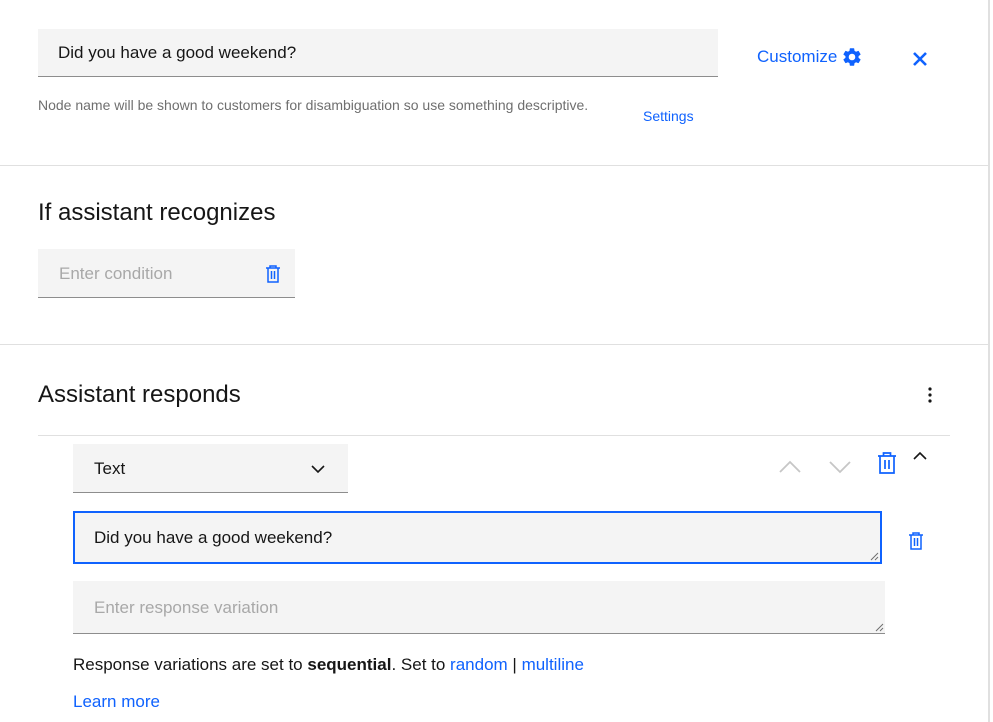  Describe the element at coordinates (553, 664) in the screenshot. I see `multiline-link: multiline` at that location.